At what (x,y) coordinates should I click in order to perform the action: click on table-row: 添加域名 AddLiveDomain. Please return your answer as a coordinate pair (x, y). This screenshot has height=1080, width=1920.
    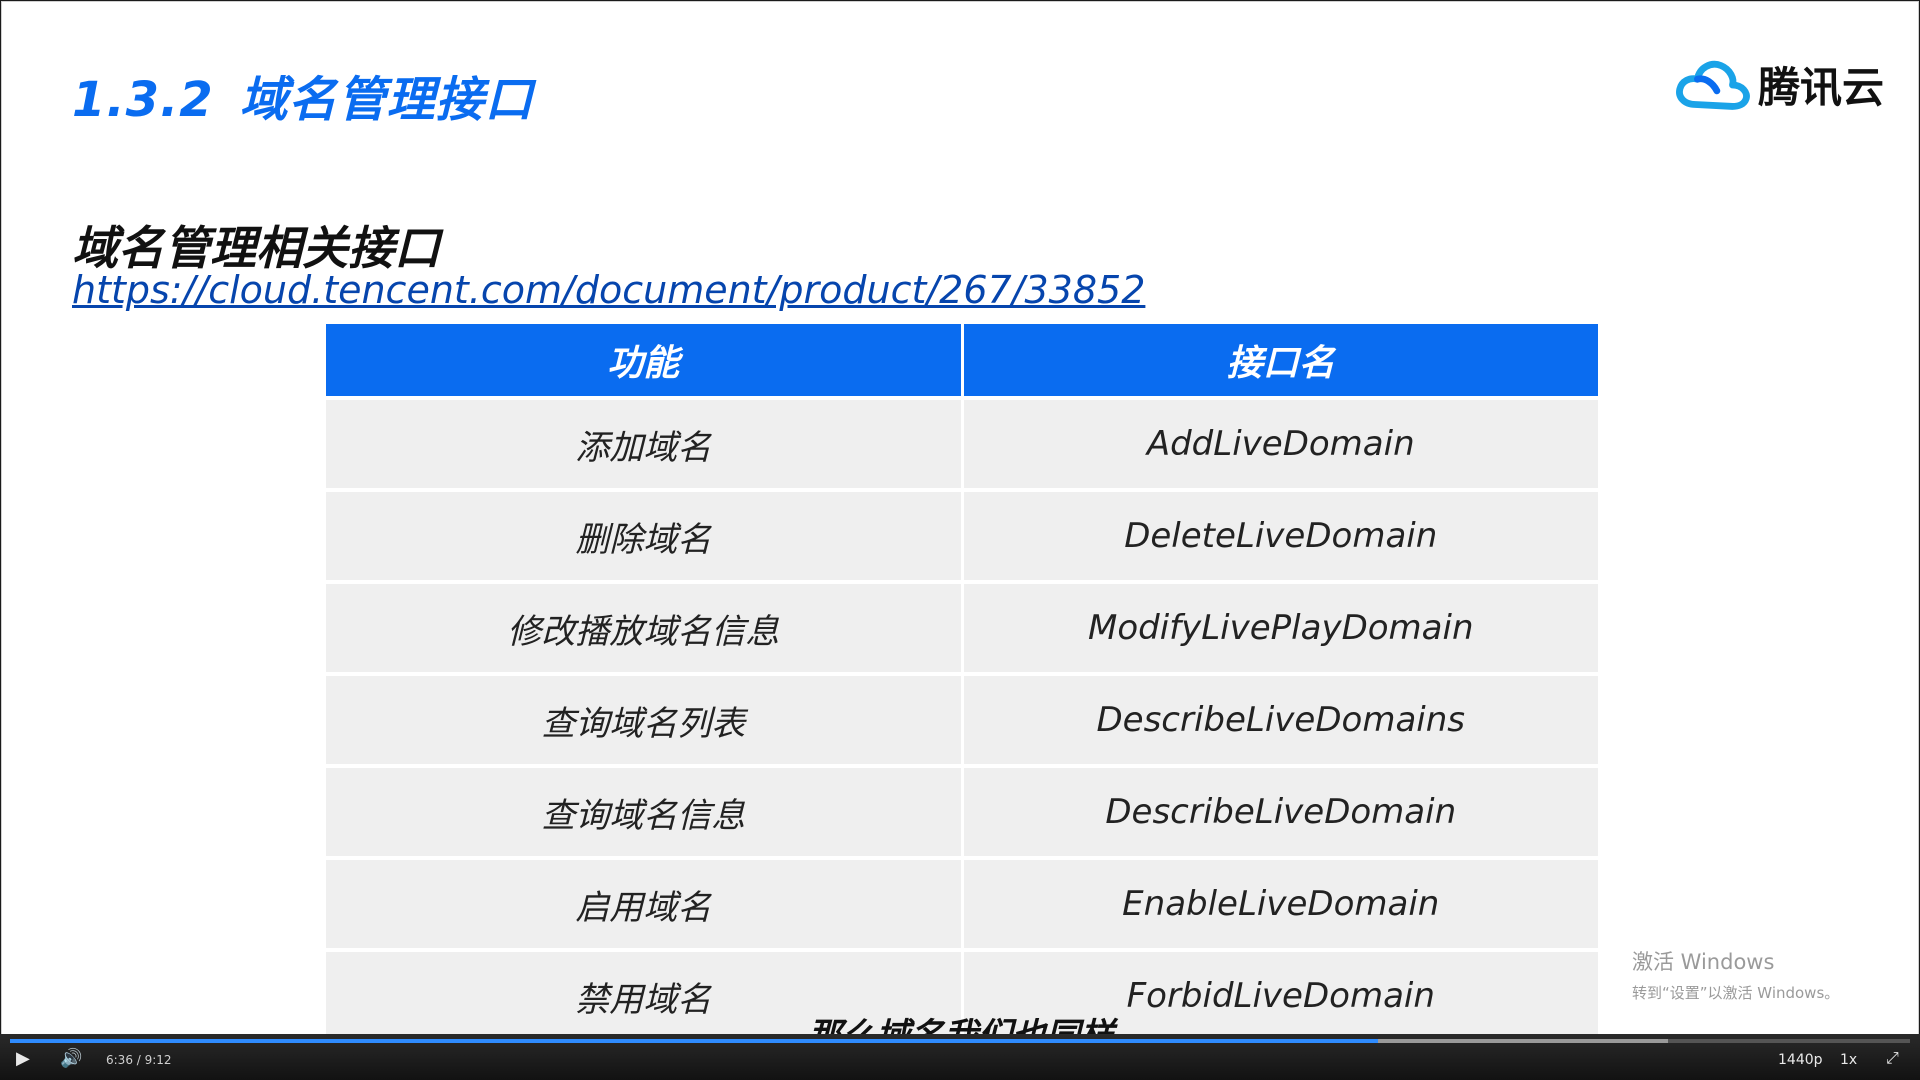
    Looking at the image, I should click on (962, 443).